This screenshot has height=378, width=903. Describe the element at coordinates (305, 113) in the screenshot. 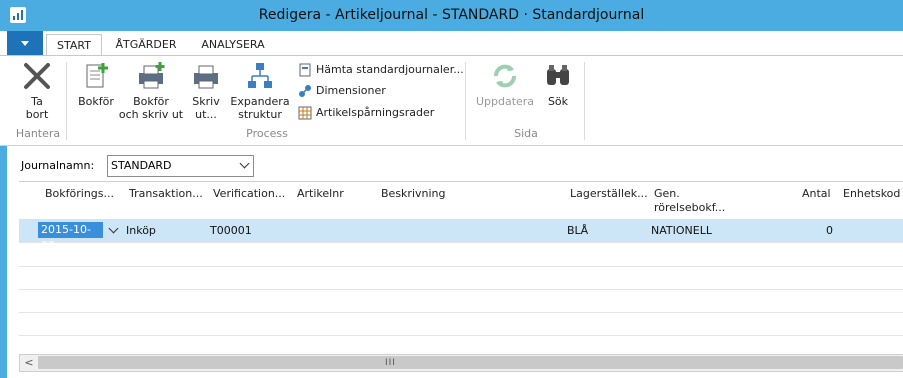

I see `tracking-grid-icon` at that location.